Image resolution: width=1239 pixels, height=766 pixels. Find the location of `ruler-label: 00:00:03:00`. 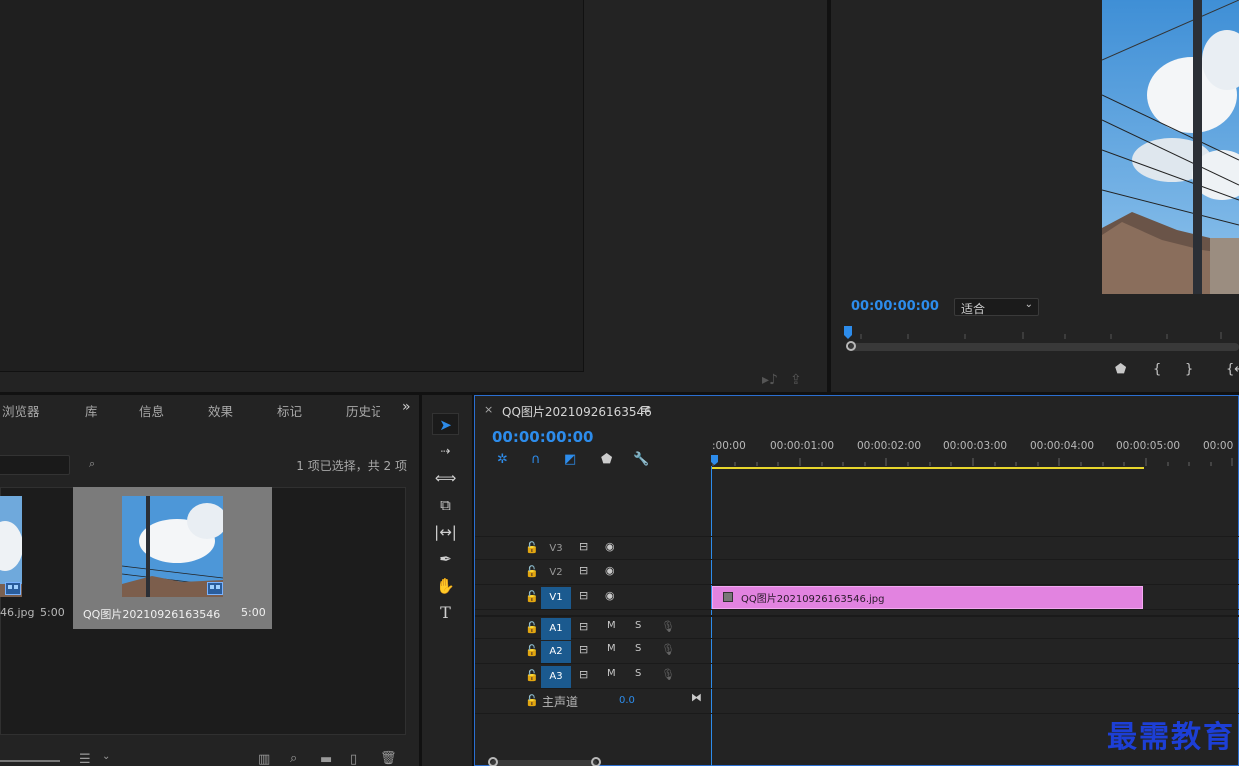

ruler-label: 00:00:03:00 is located at coordinates (975, 446).